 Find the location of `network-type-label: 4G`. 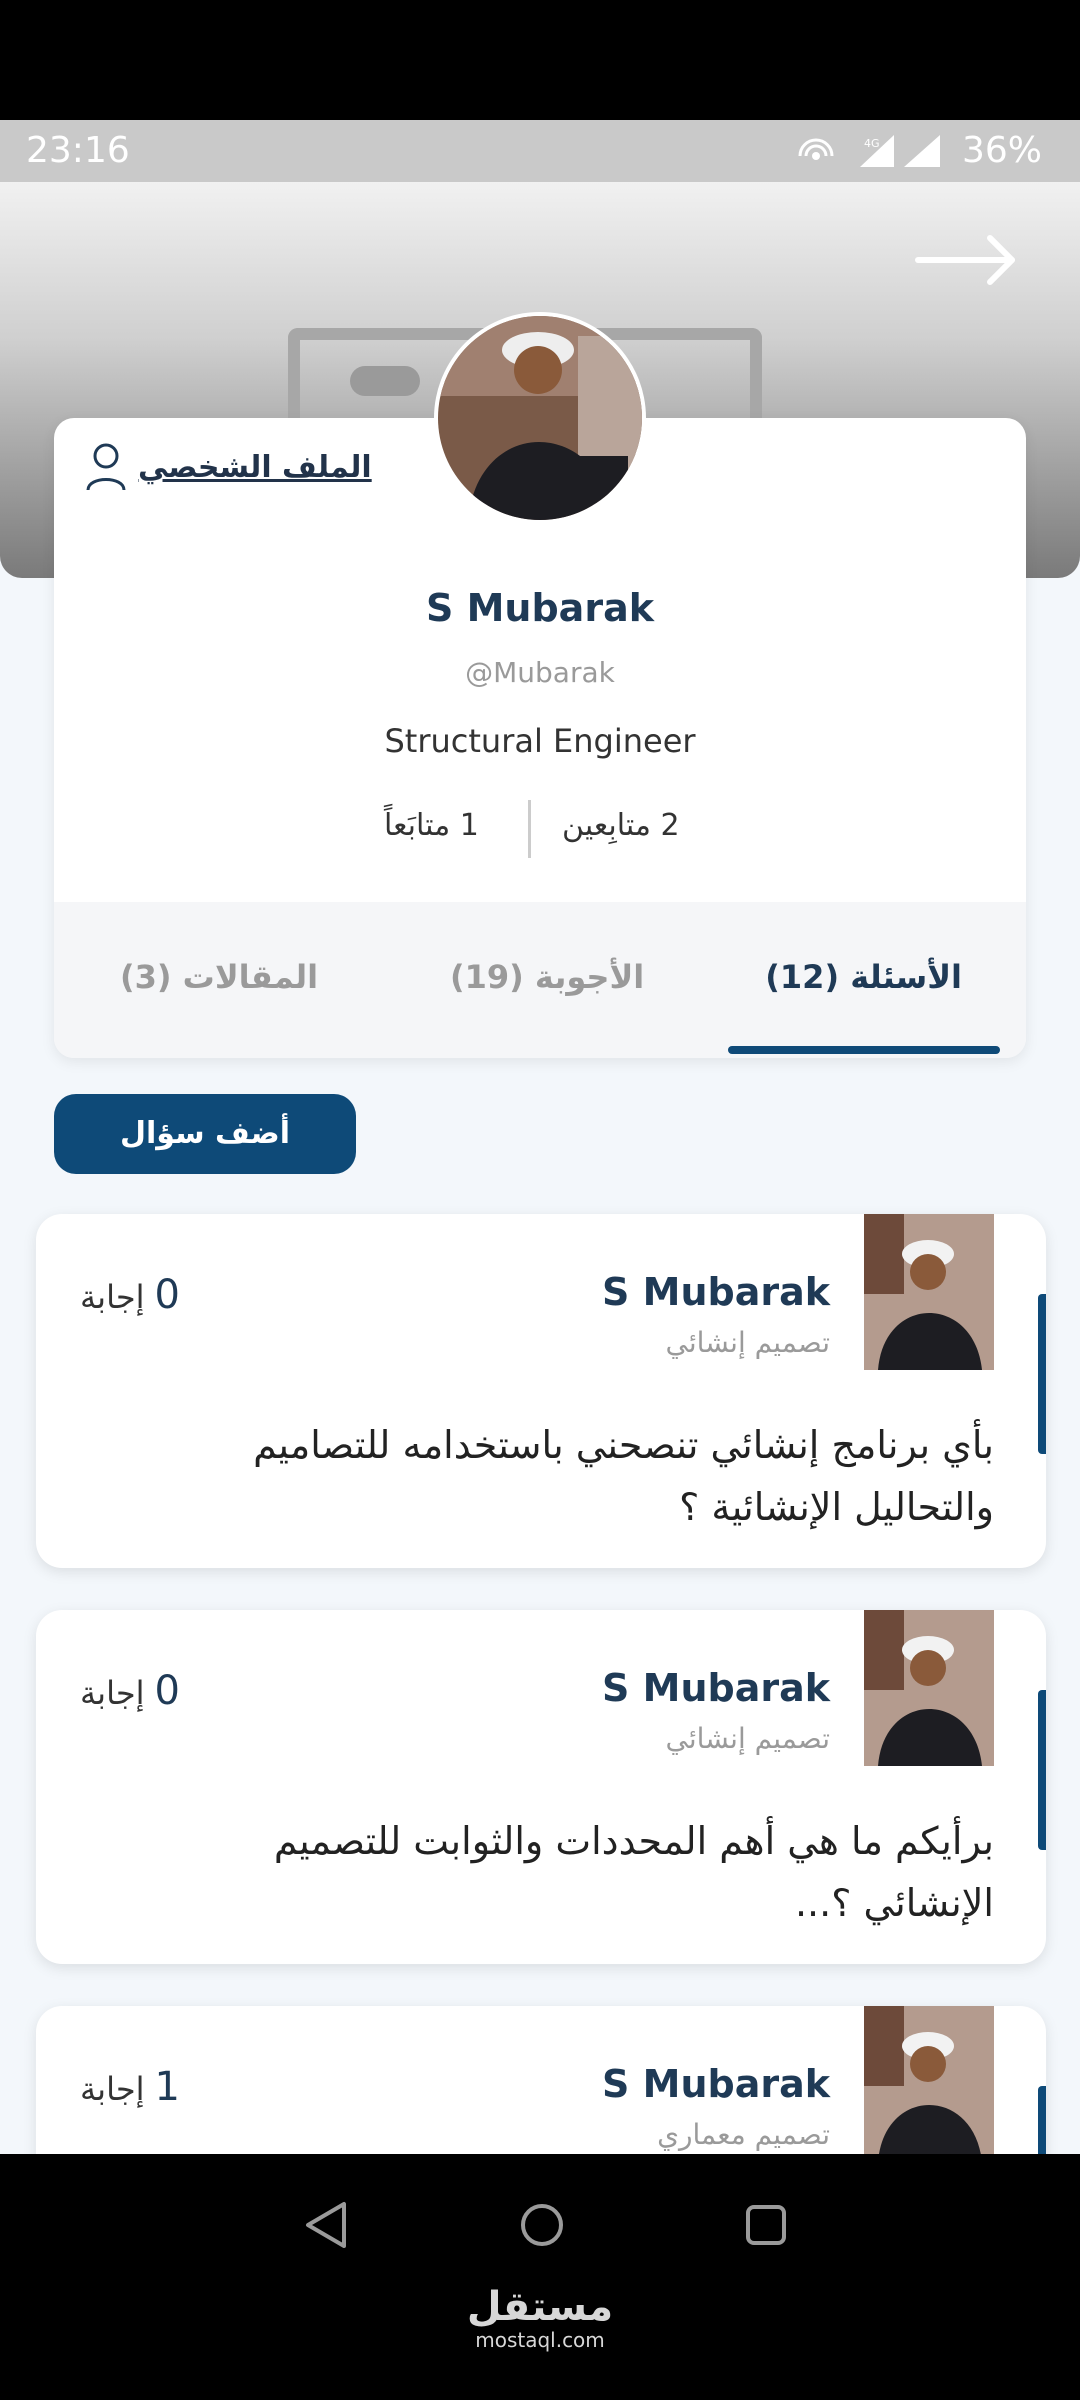

network-type-label: 4G is located at coordinates (872, 143).